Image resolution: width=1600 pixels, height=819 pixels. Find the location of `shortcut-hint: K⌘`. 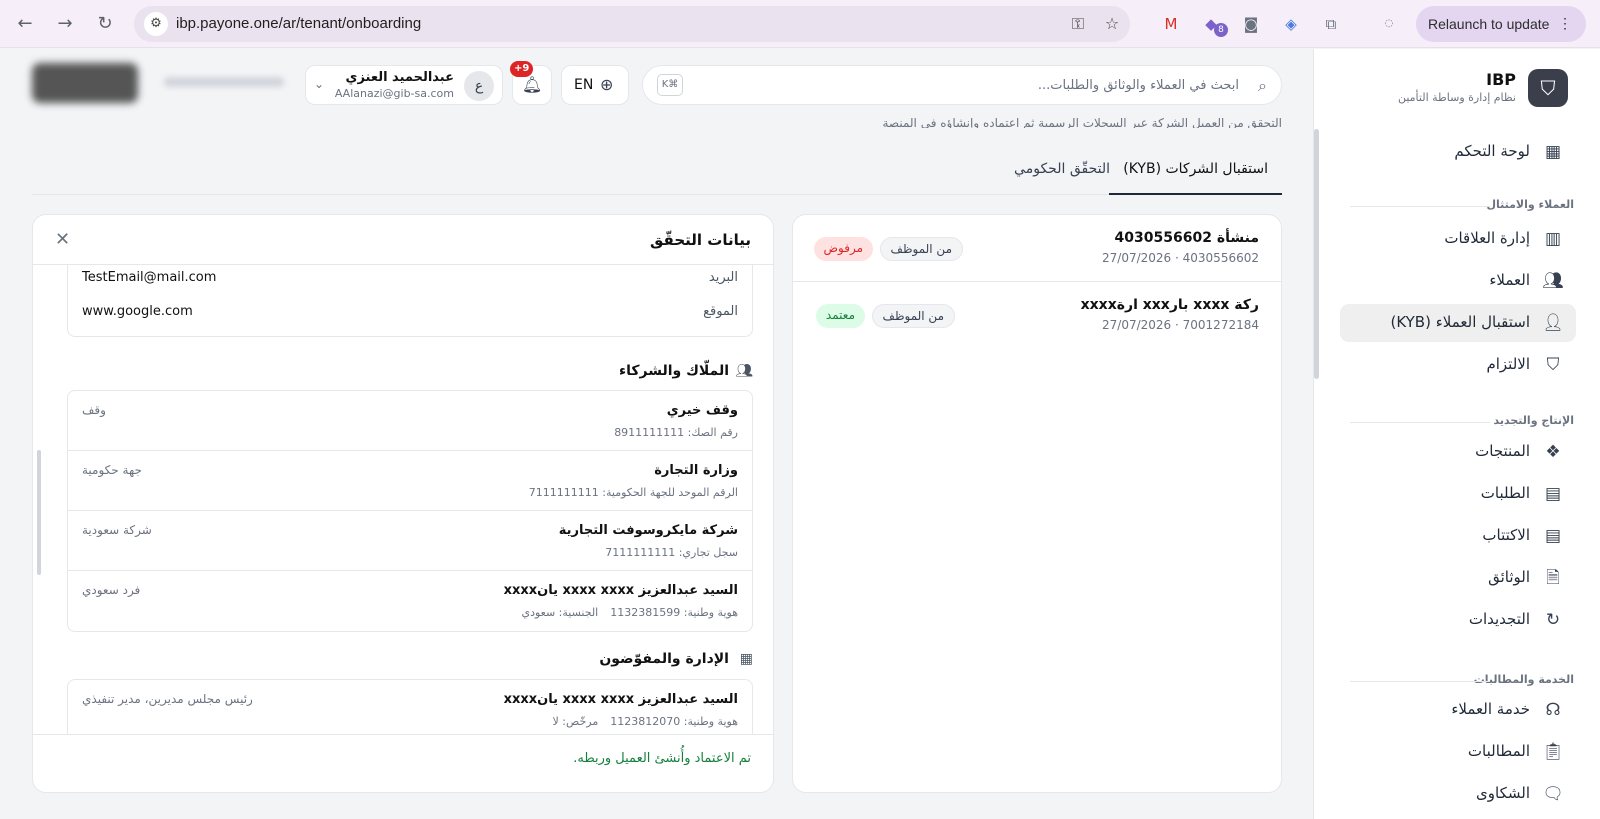

shortcut-hint: K⌘ is located at coordinates (670, 85).